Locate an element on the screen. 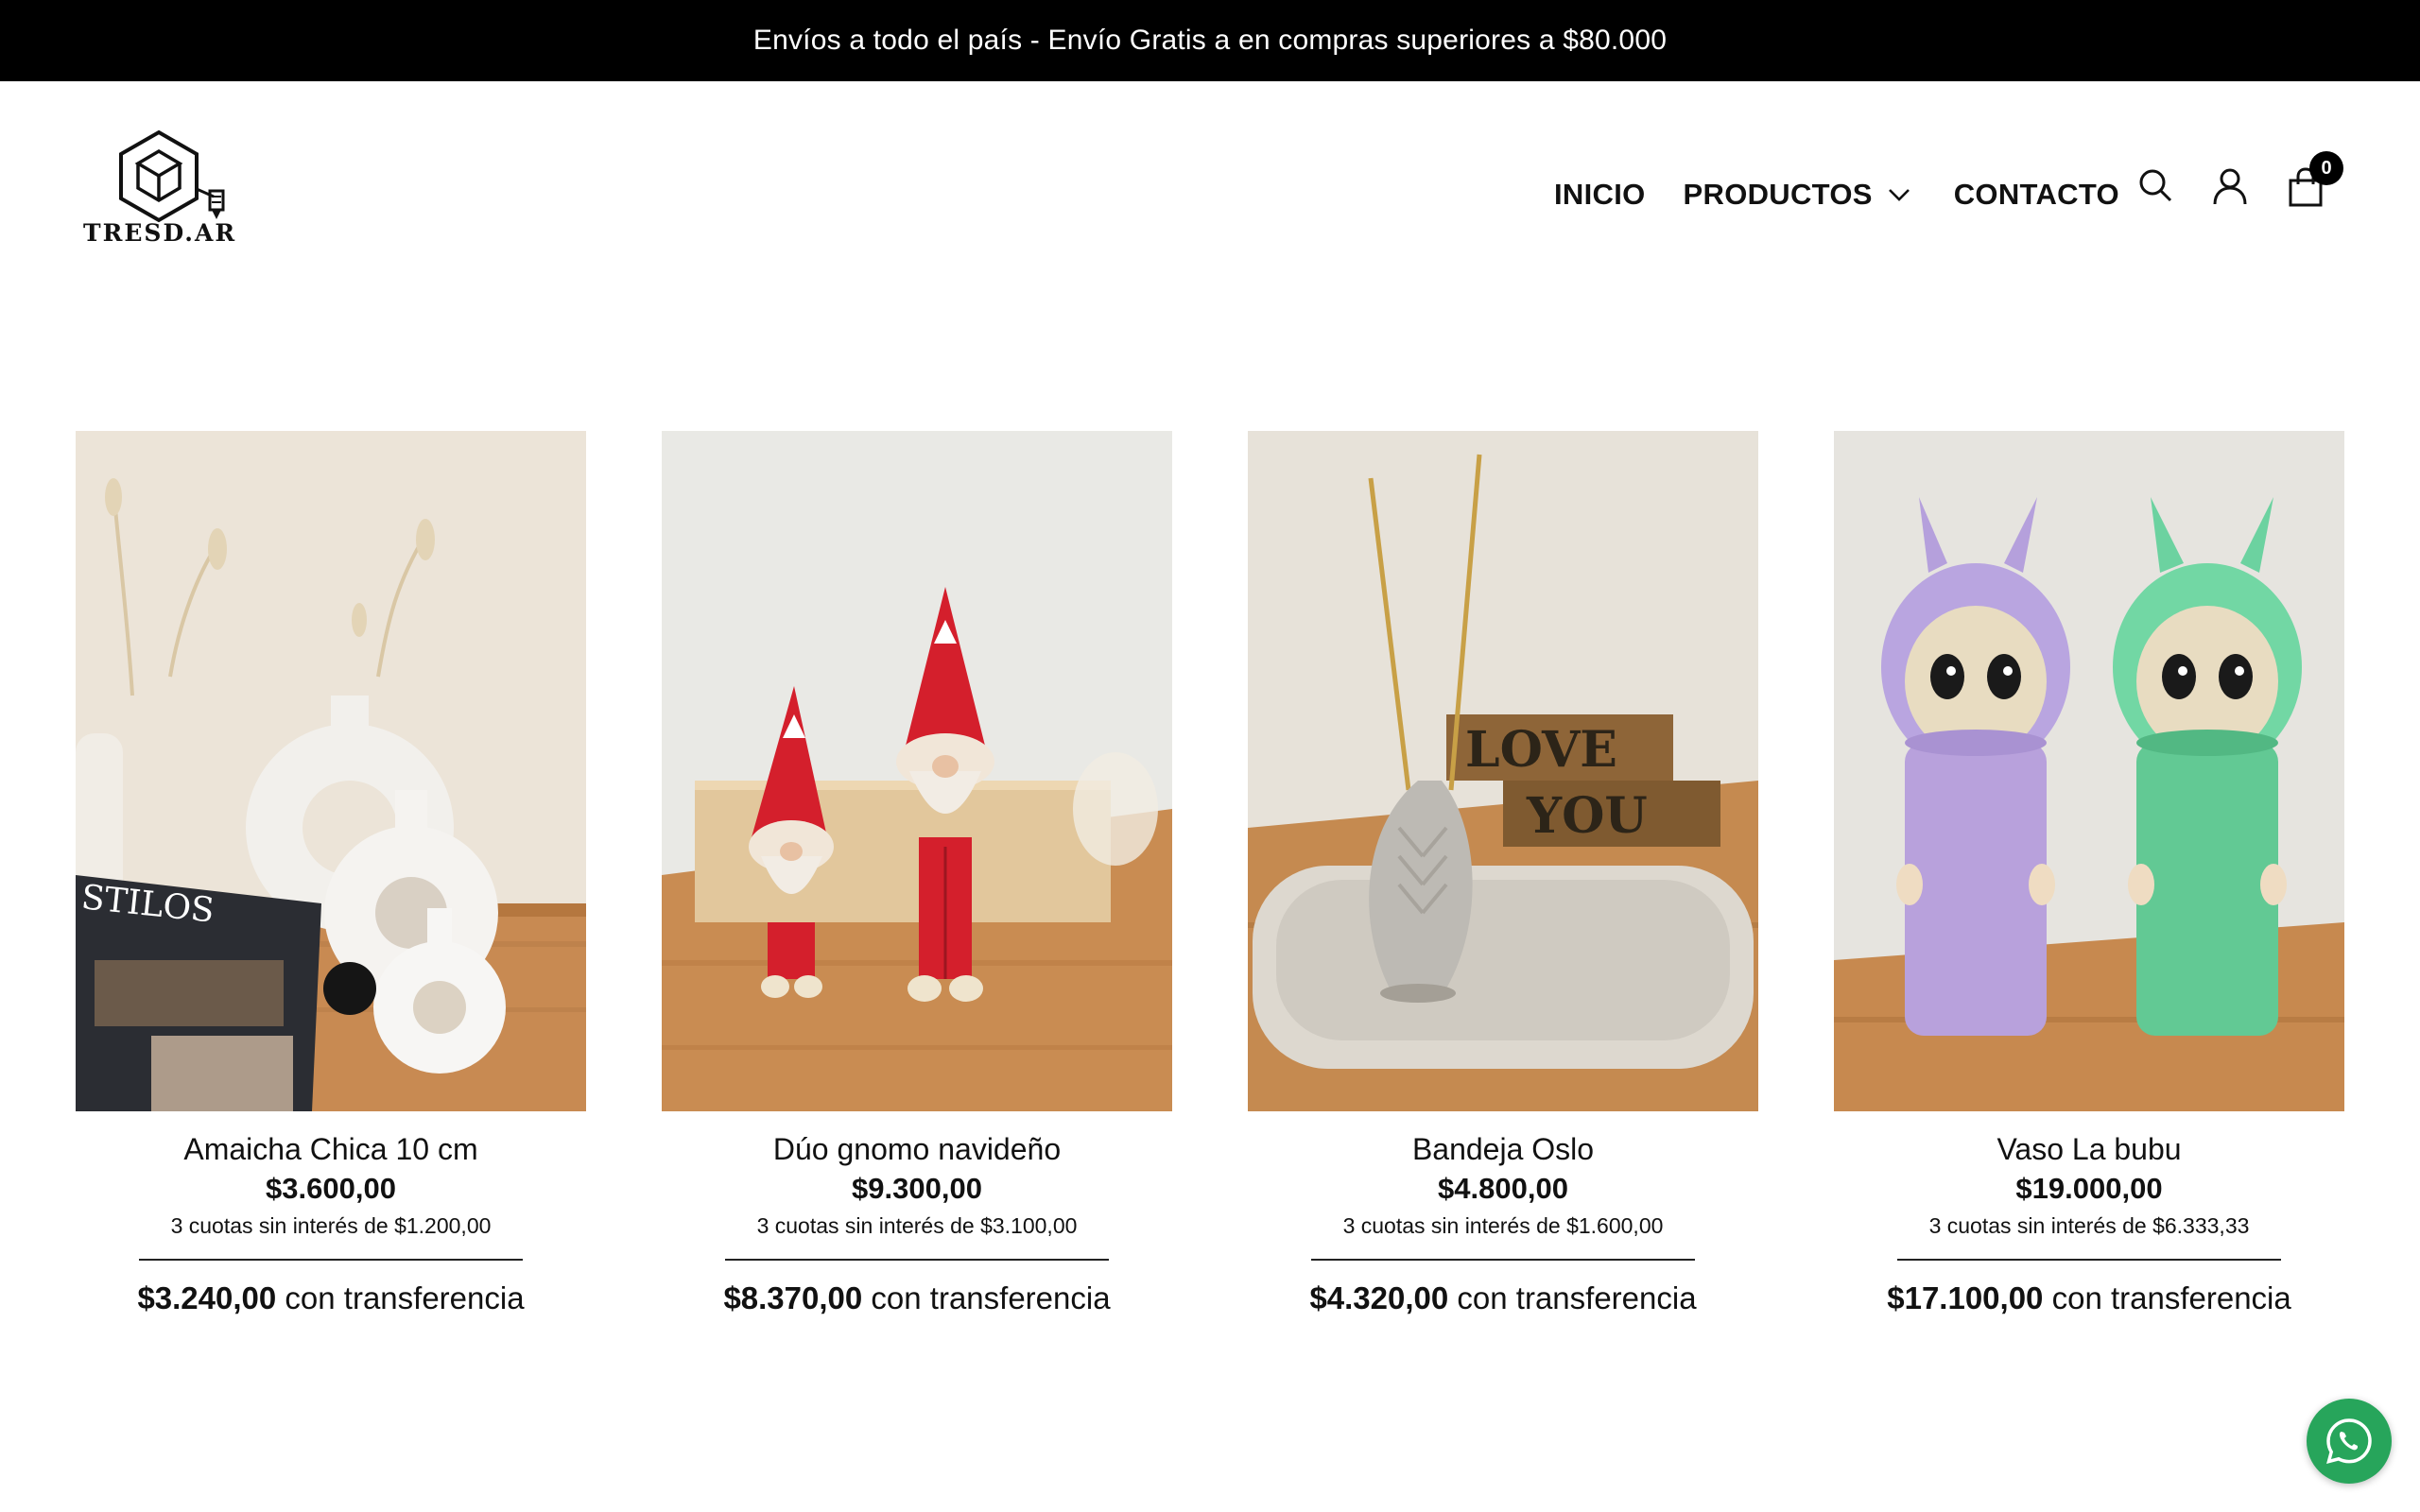  brand-name: TRESD.AR is located at coordinates (160, 233).